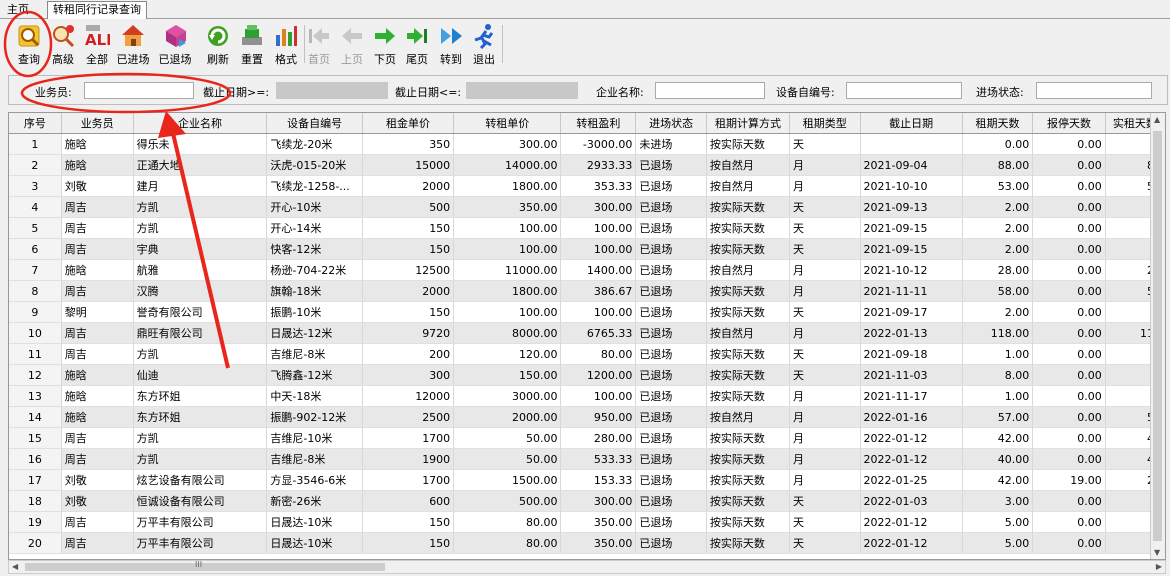 The image size is (1170, 576). What do you see at coordinates (998, 123) in the screenshot?
I see `column-header: 租期天数` at bounding box center [998, 123].